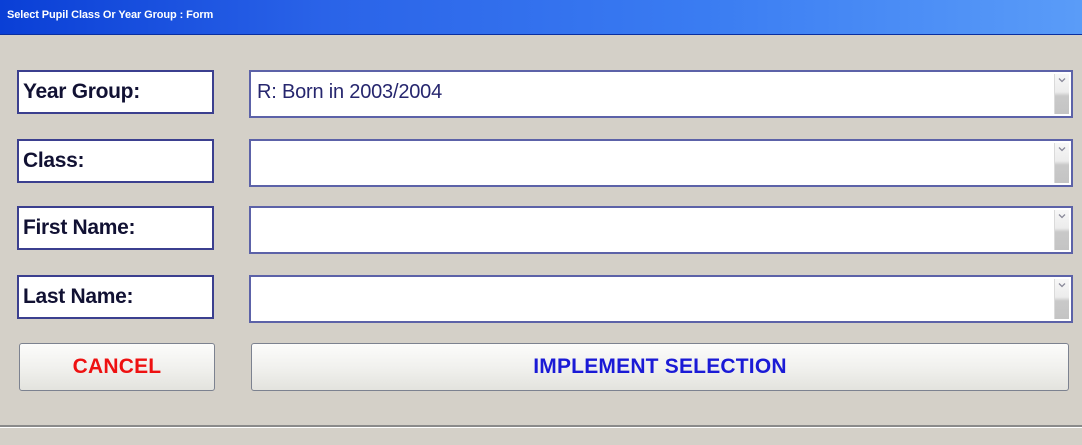 The width and height of the screenshot is (1082, 445). What do you see at coordinates (1061, 94) in the screenshot?
I see `year-group-dropdown-button` at bounding box center [1061, 94].